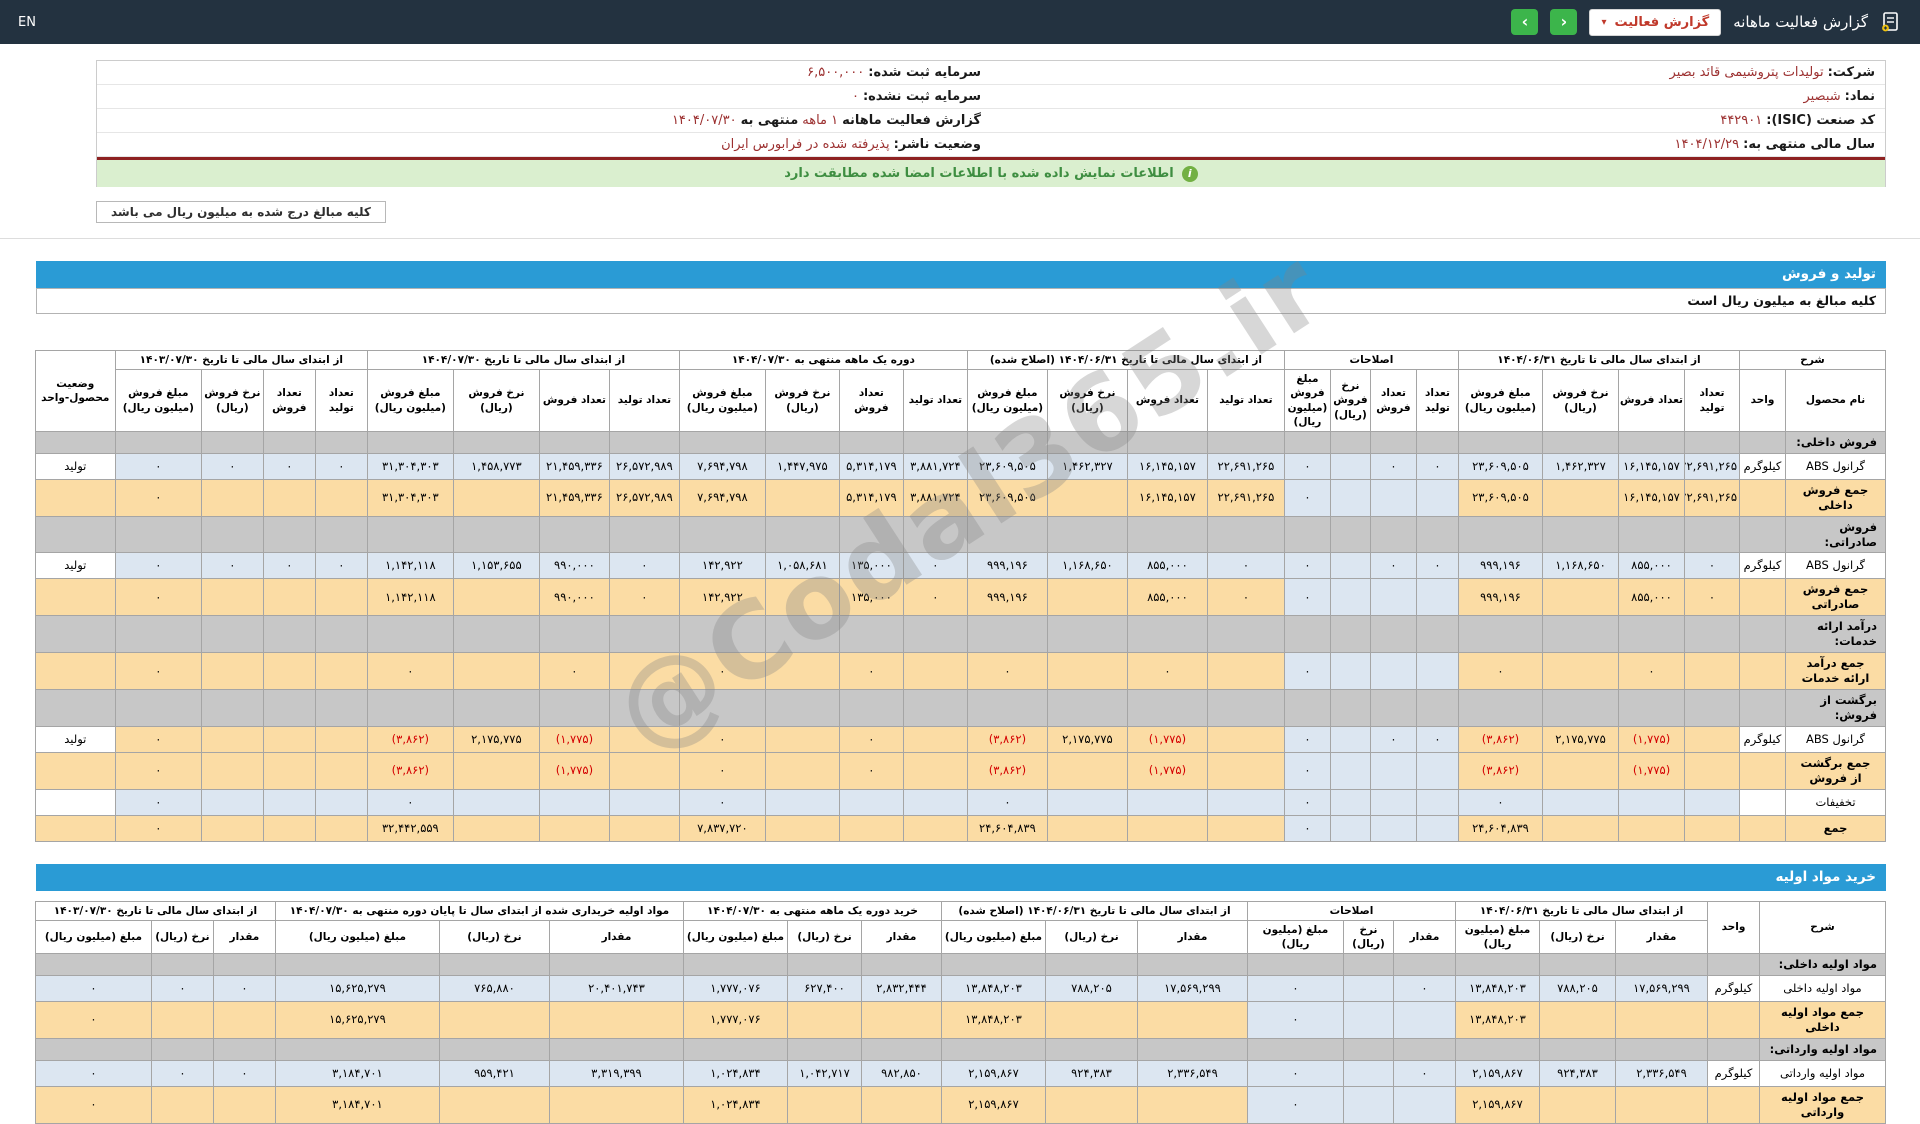 The image size is (1920, 1124). I want to click on info-label: سال مالی منتهی به:, so click(1809, 144).